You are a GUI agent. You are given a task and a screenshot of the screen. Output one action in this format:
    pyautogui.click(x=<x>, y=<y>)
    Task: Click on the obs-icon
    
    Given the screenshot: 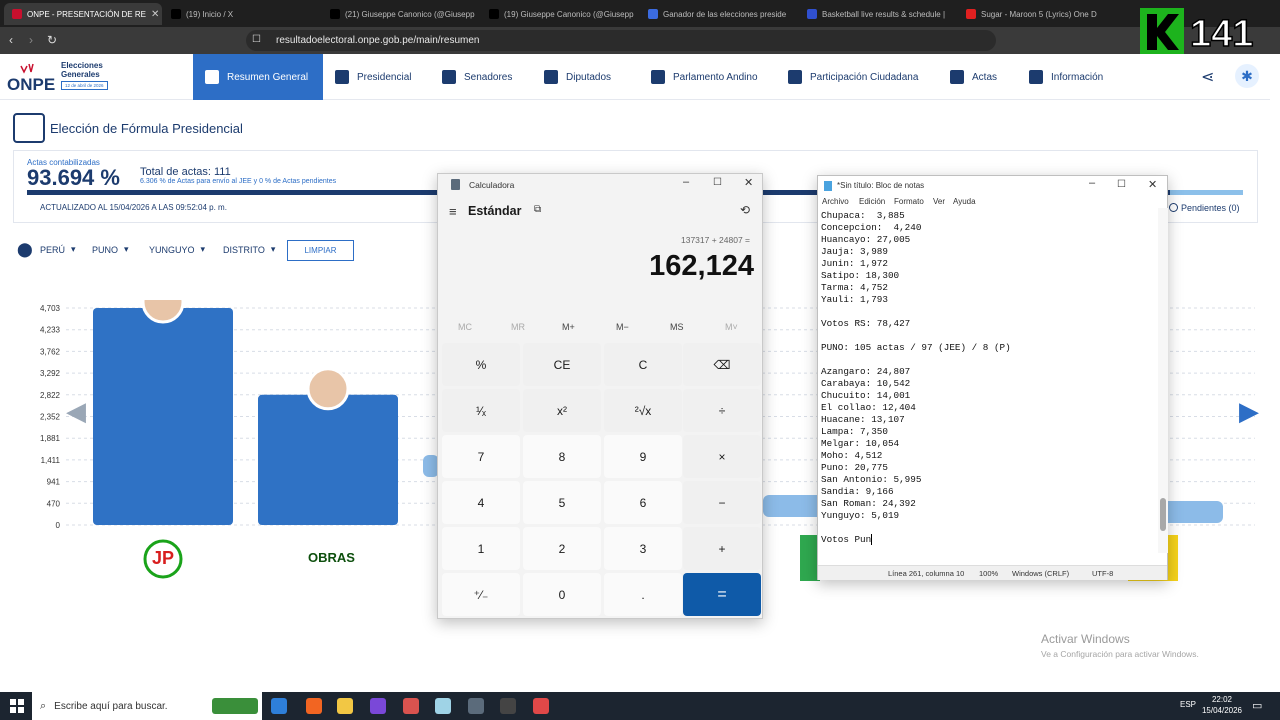 What is the action you would take?
    pyautogui.click(x=378, y=706)
    